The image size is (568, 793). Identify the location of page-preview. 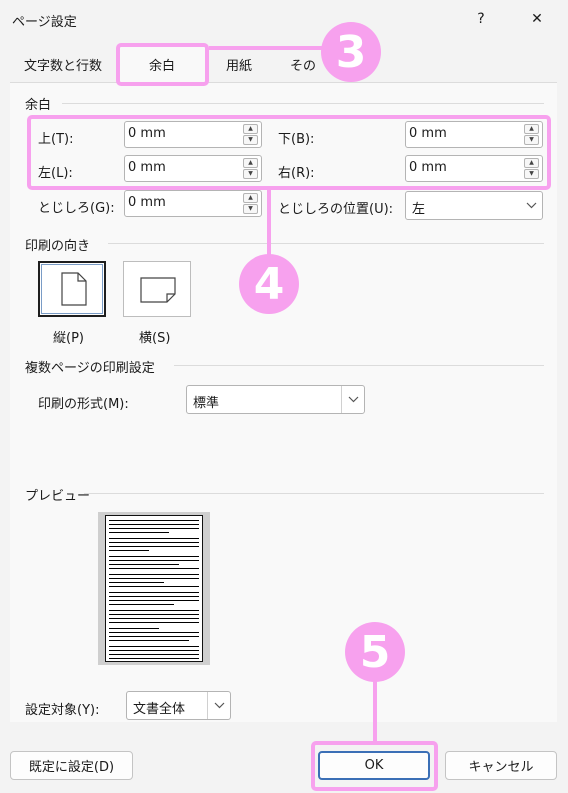
(154, 588).